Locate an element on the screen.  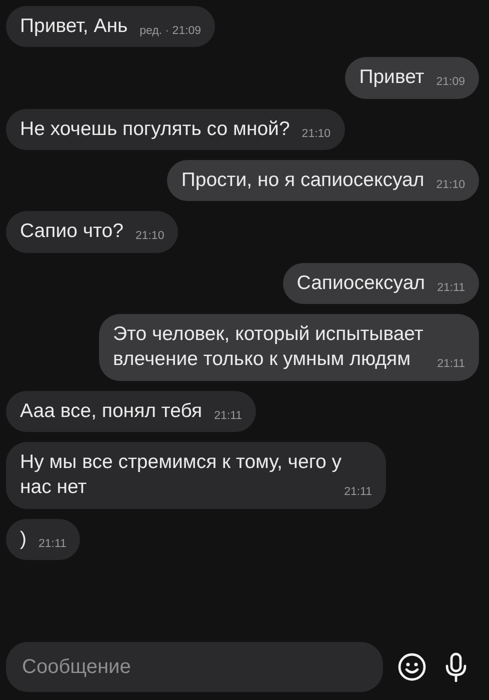
emoji-icon is located at coordinates (412, 667).